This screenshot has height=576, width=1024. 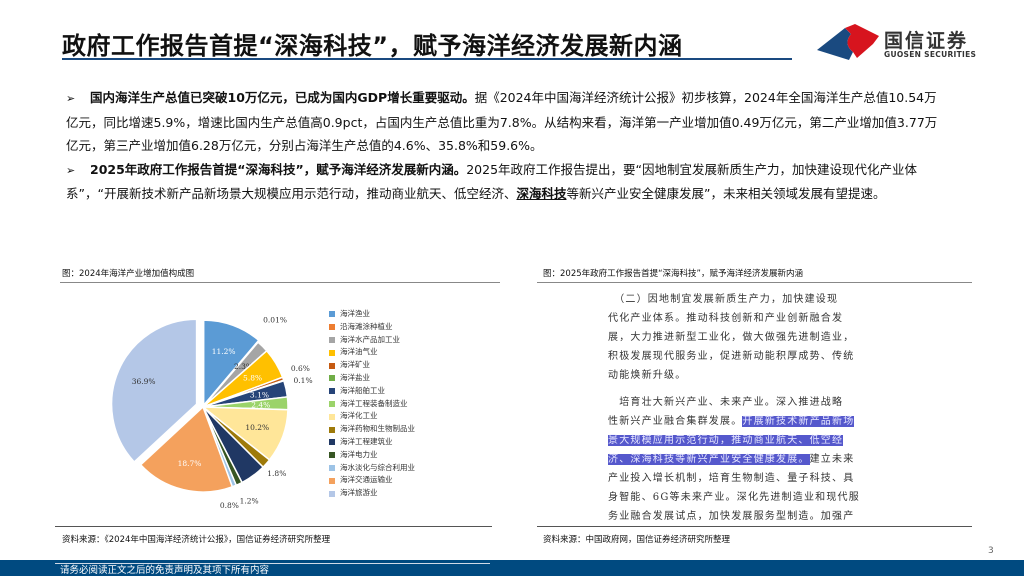 What do you see at coordinates (731, 337) in the screenshot?
I see `excerpt-line: 展，大力推进新型工业化，做大做强先进制造业，` at bounding box center [731, 337].